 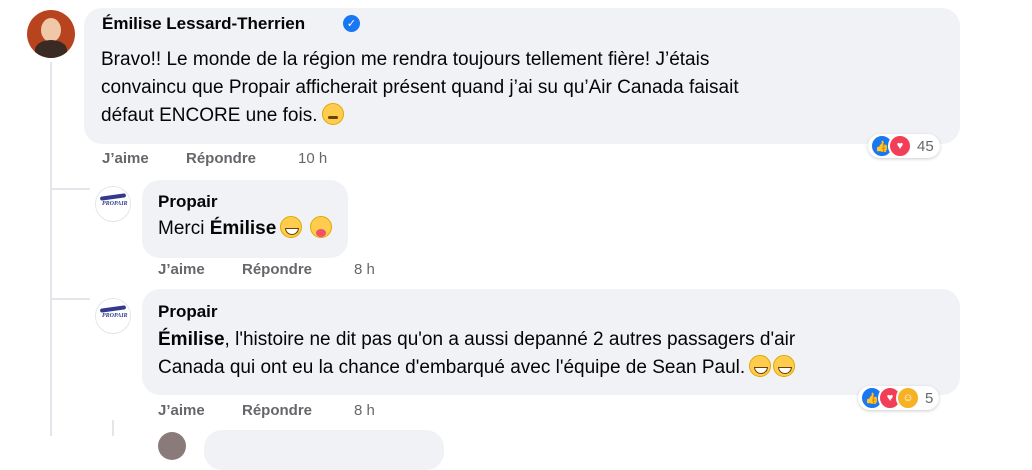 What do you see at coordinates (312, 158) in the screenshot?
I see `timestamp: 10 h` at bounding box center [312, 158].